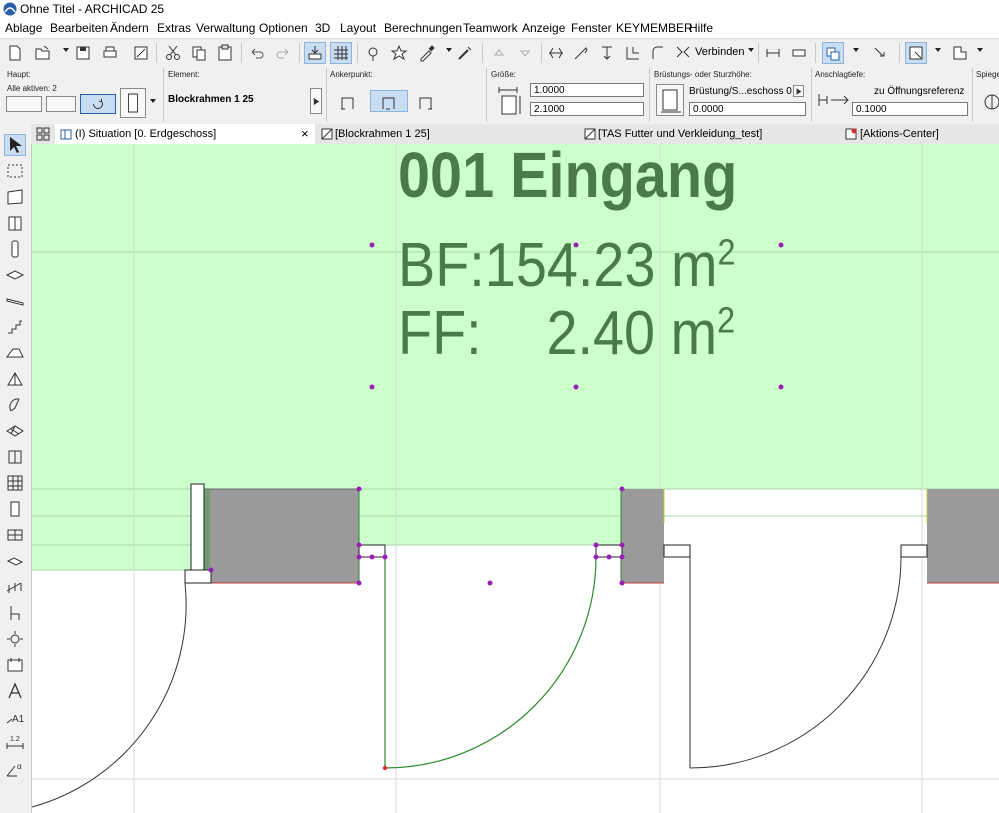 This screenshot has height=813, width=999. I want to click on angle-tool: α, so click(15, 769).